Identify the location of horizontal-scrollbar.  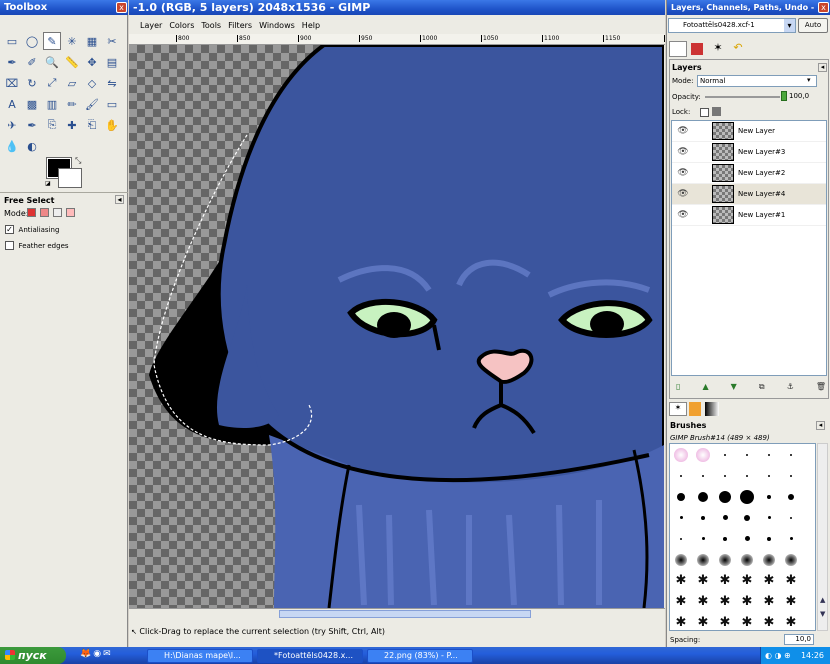
(397, 613).